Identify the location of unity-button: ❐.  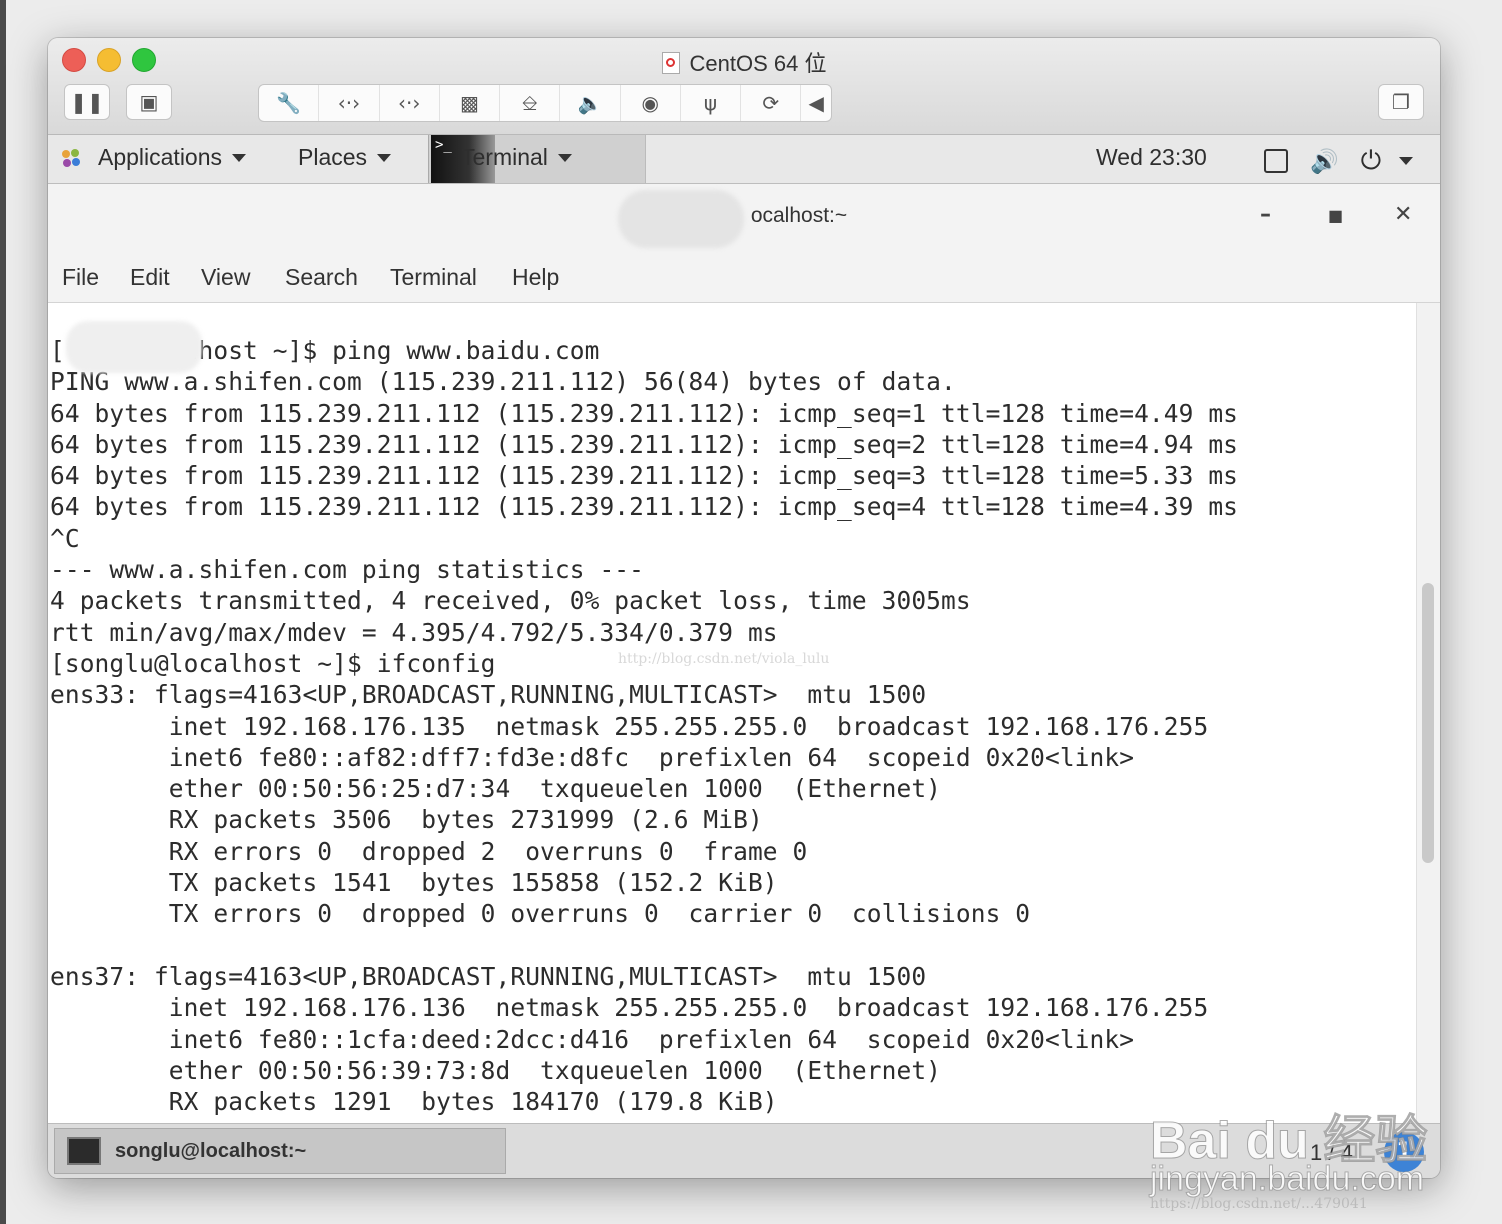
(1401, 102).